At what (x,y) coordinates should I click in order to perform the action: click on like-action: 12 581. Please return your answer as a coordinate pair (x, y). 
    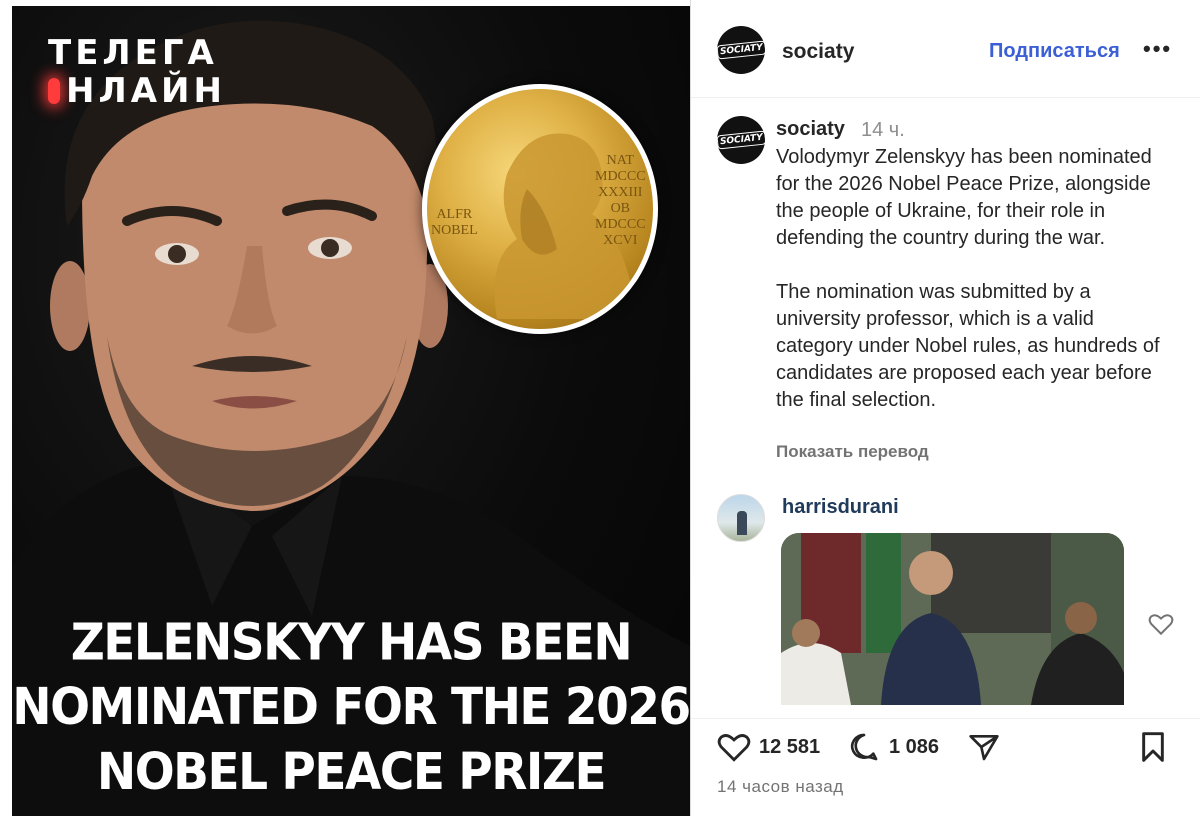
    Looking at the image, I should click on (768, 747).